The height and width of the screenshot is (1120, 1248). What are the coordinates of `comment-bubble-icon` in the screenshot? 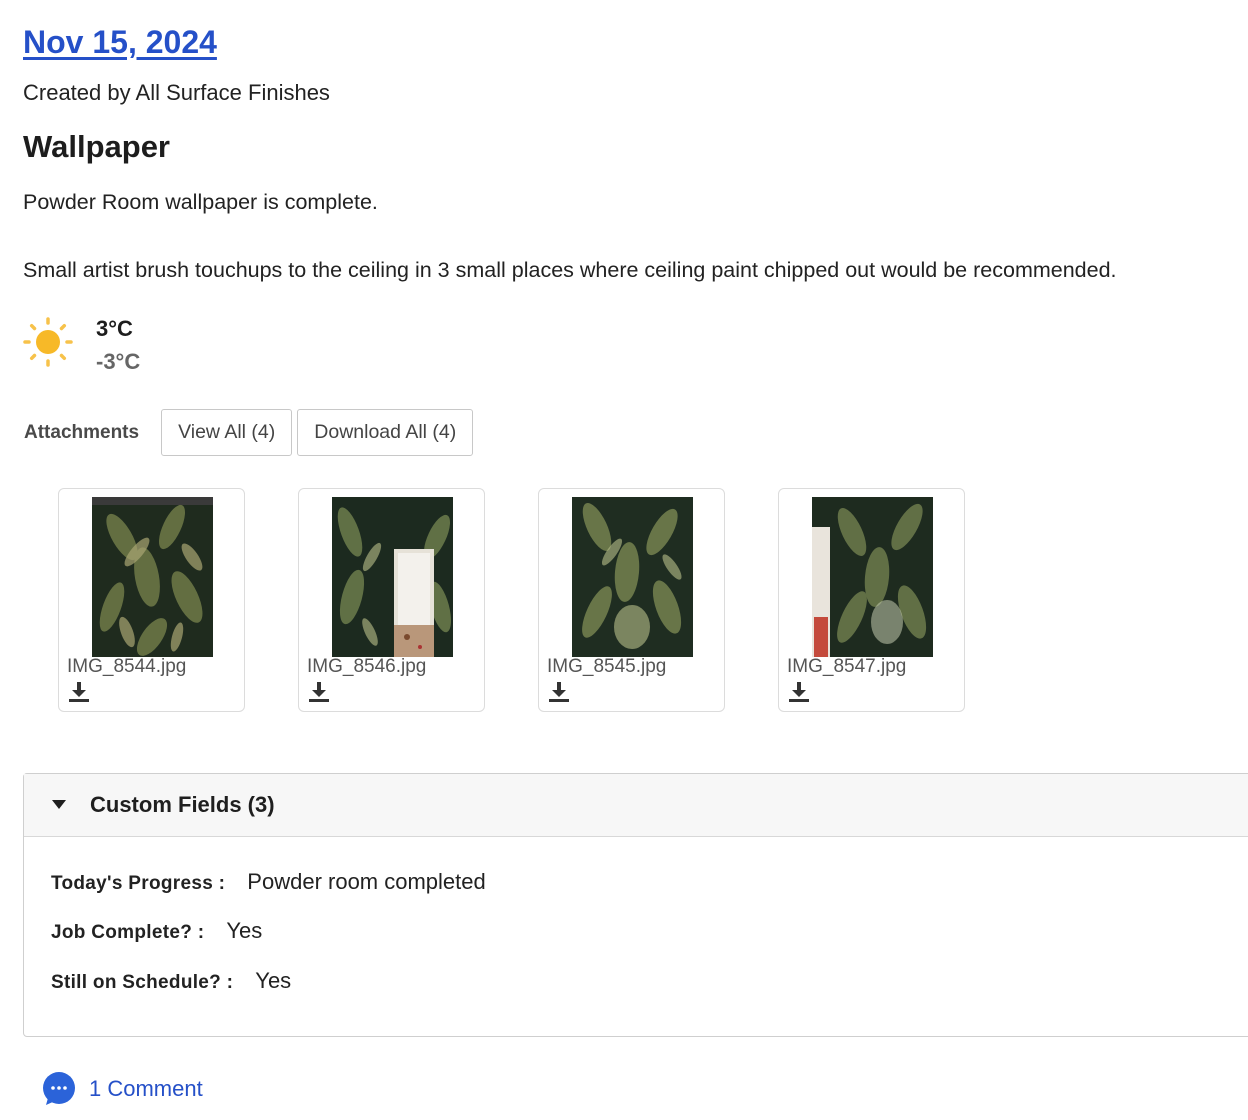 It's located at (59, 1088).